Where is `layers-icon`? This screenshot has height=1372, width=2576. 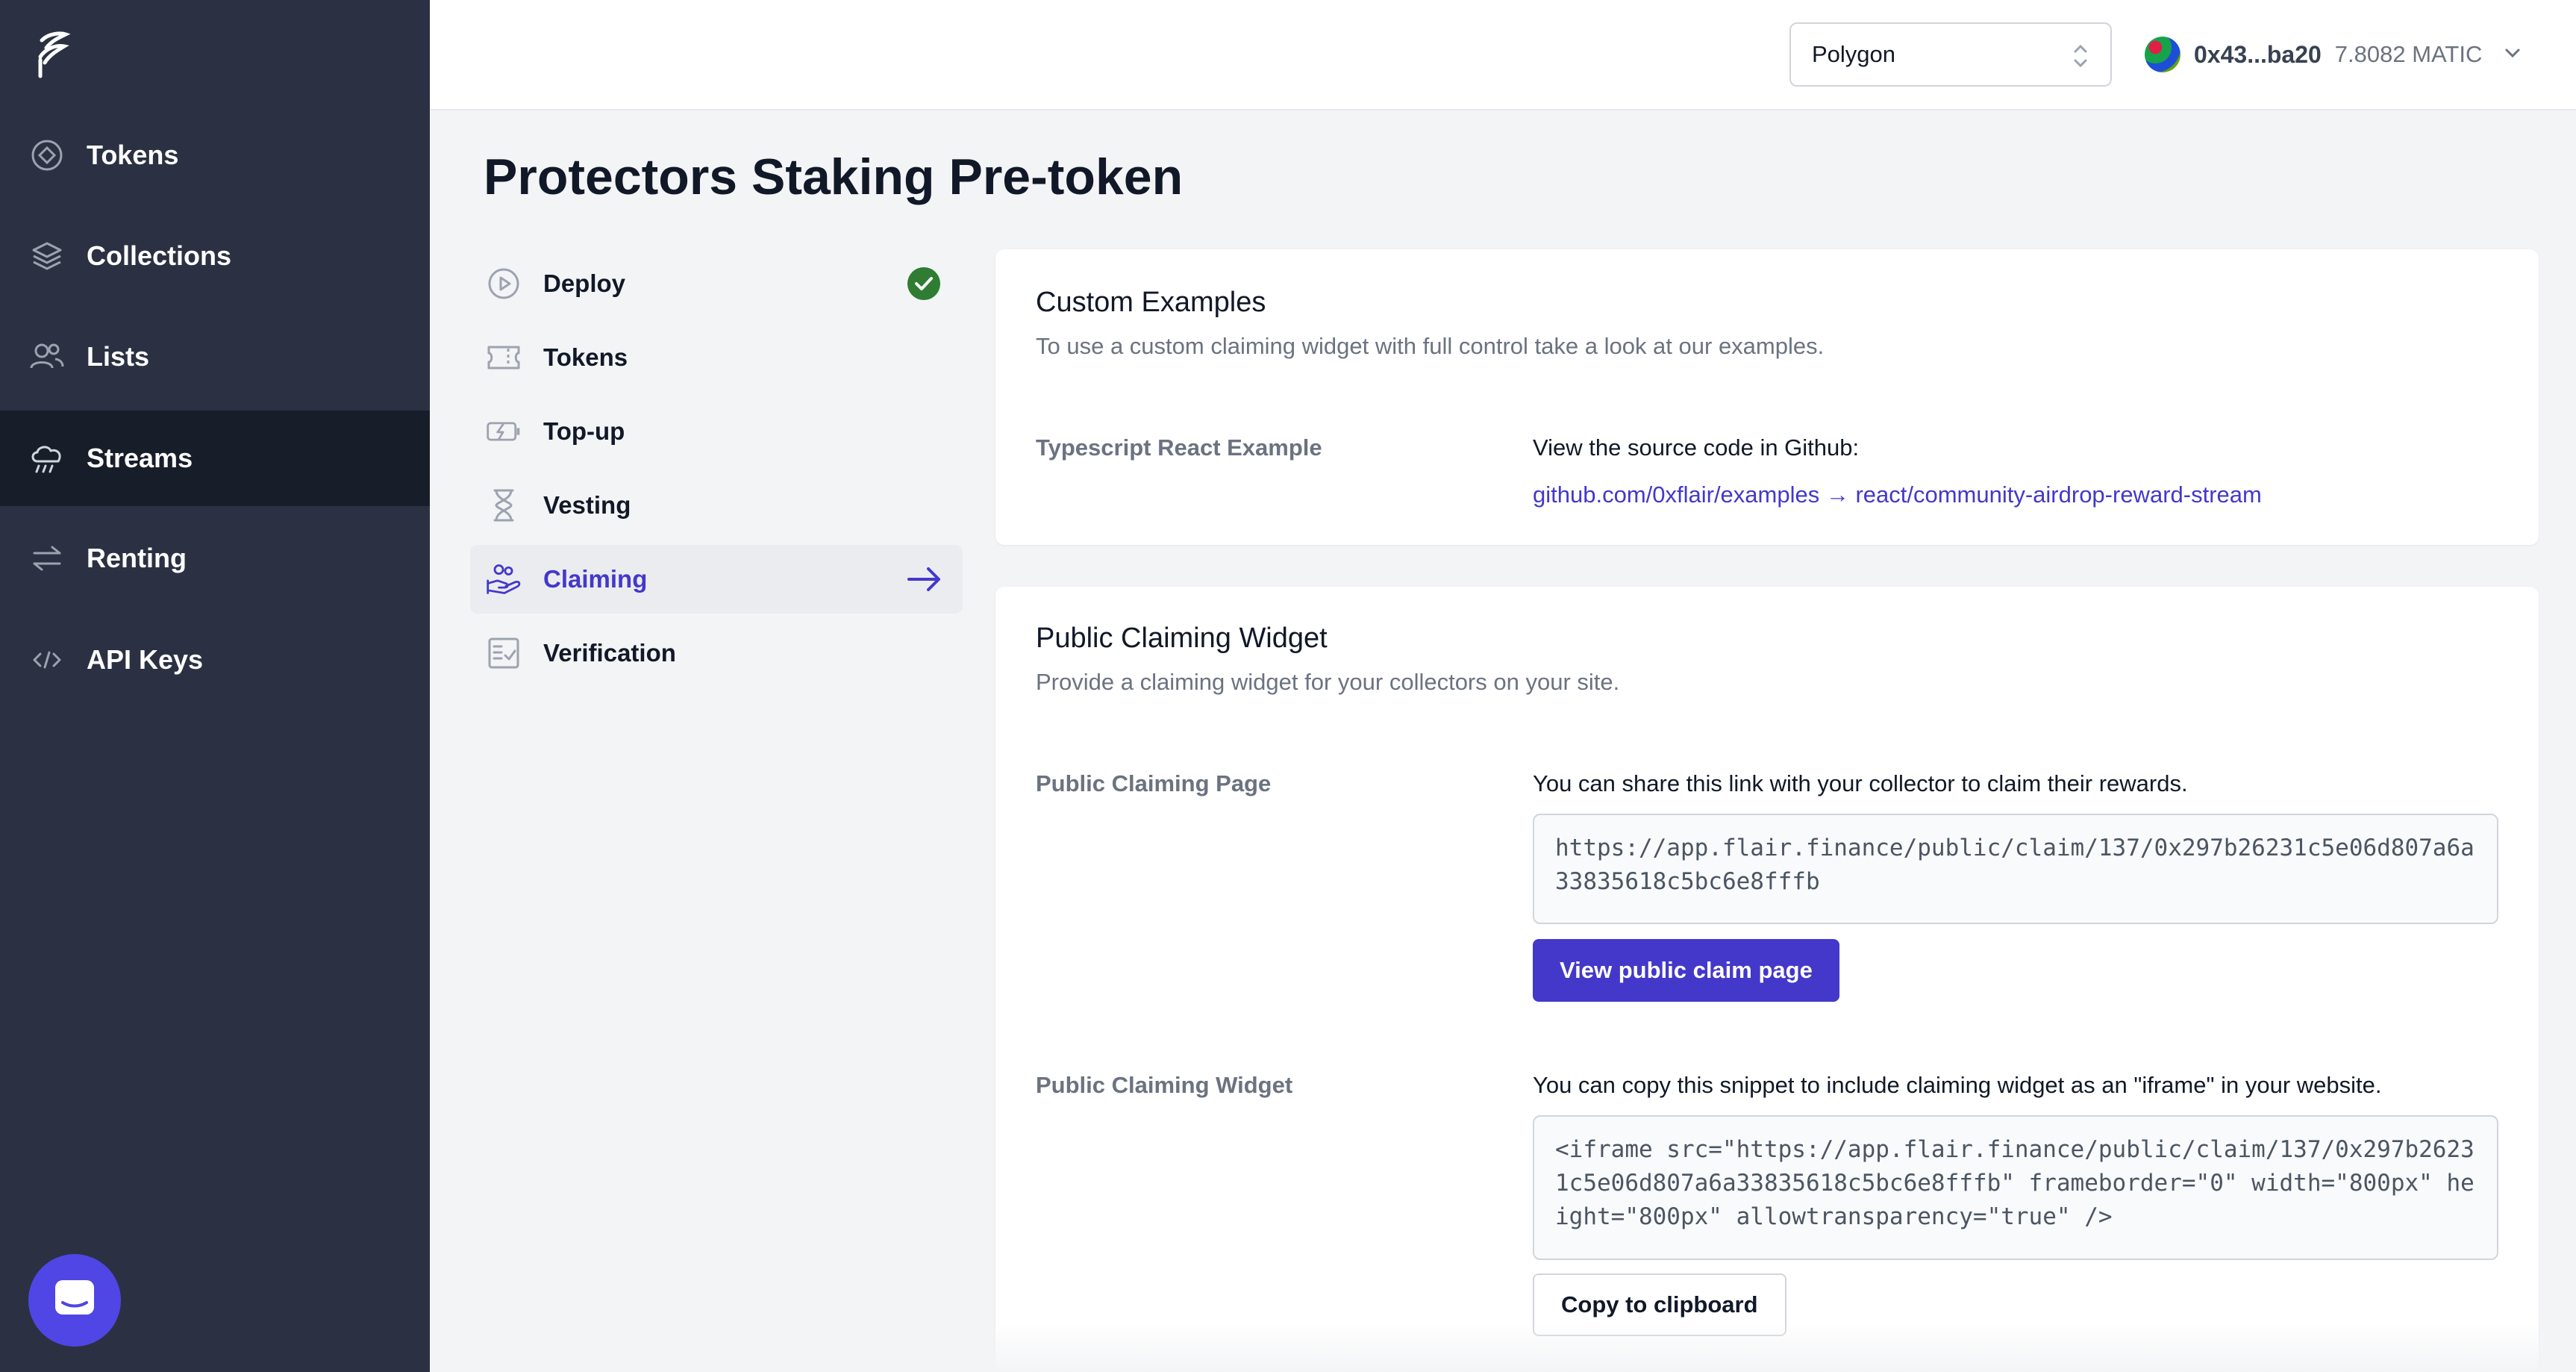
layers-icon is located at coordinates (47, 256).